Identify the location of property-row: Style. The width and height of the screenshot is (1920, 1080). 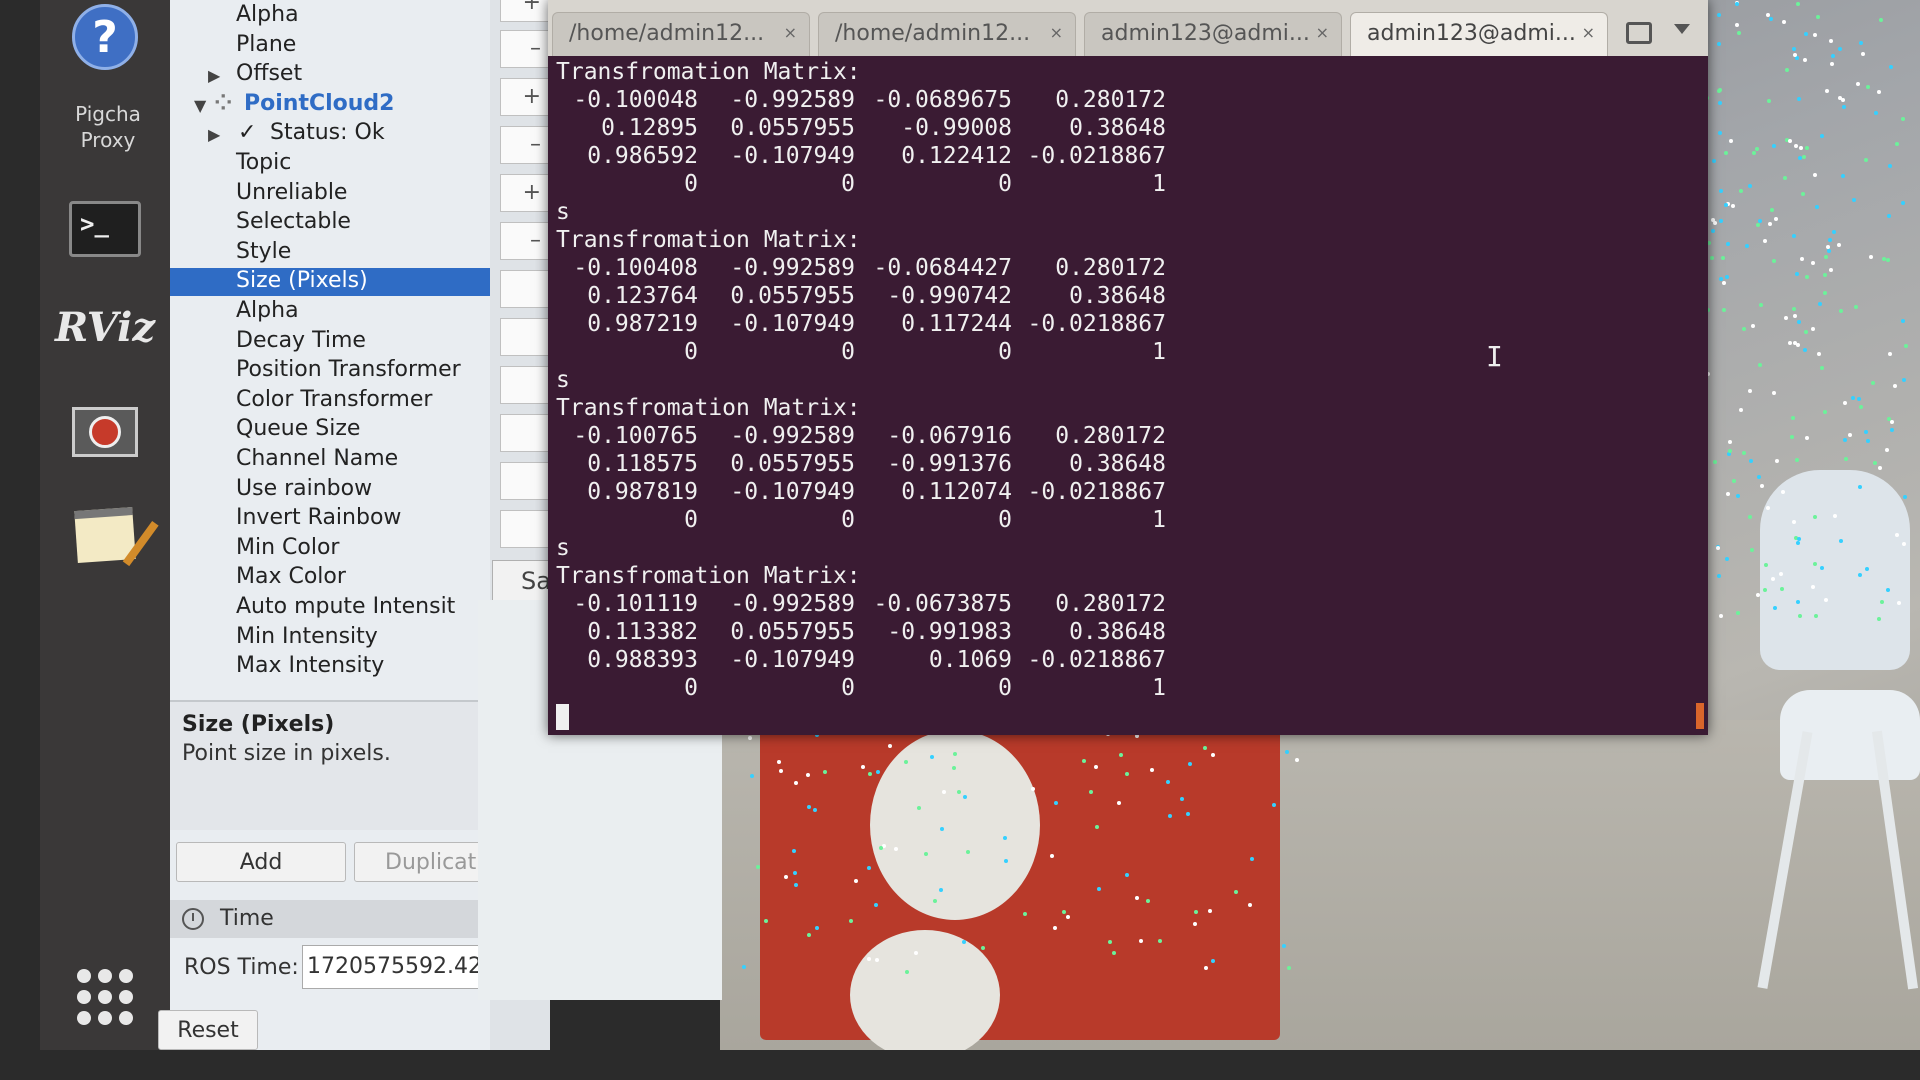
(330, 253).